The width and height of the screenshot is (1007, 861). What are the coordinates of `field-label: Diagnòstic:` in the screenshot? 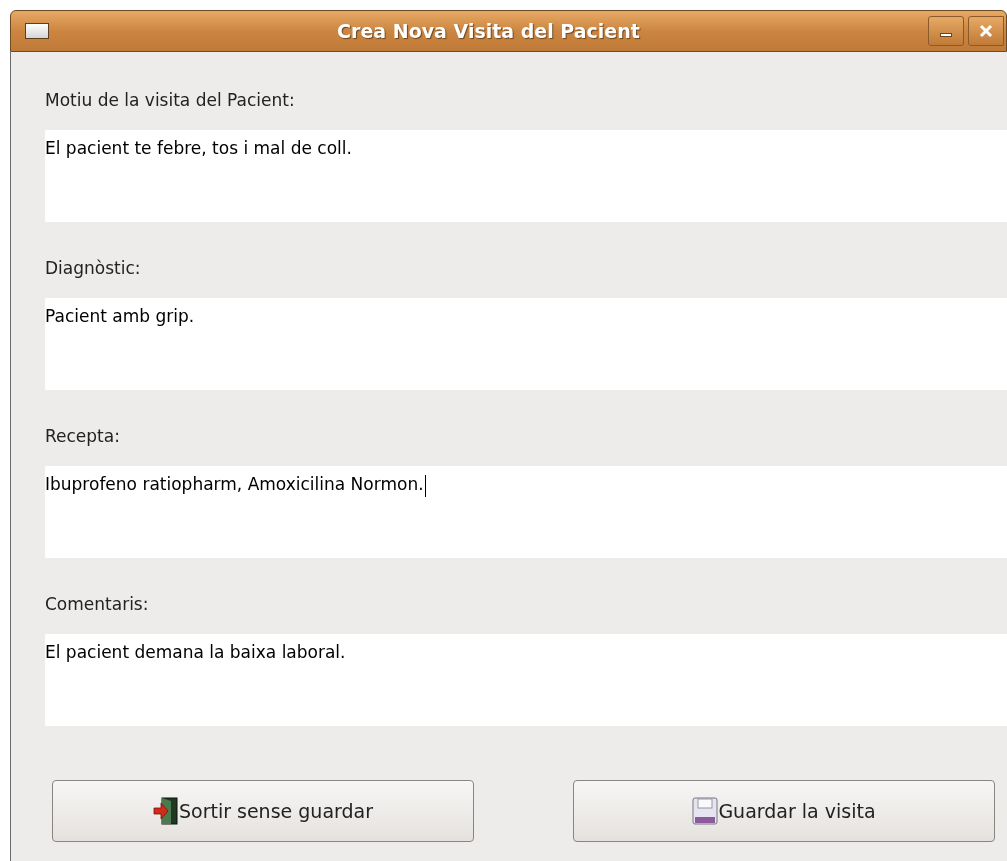 It's located at (93, 268).